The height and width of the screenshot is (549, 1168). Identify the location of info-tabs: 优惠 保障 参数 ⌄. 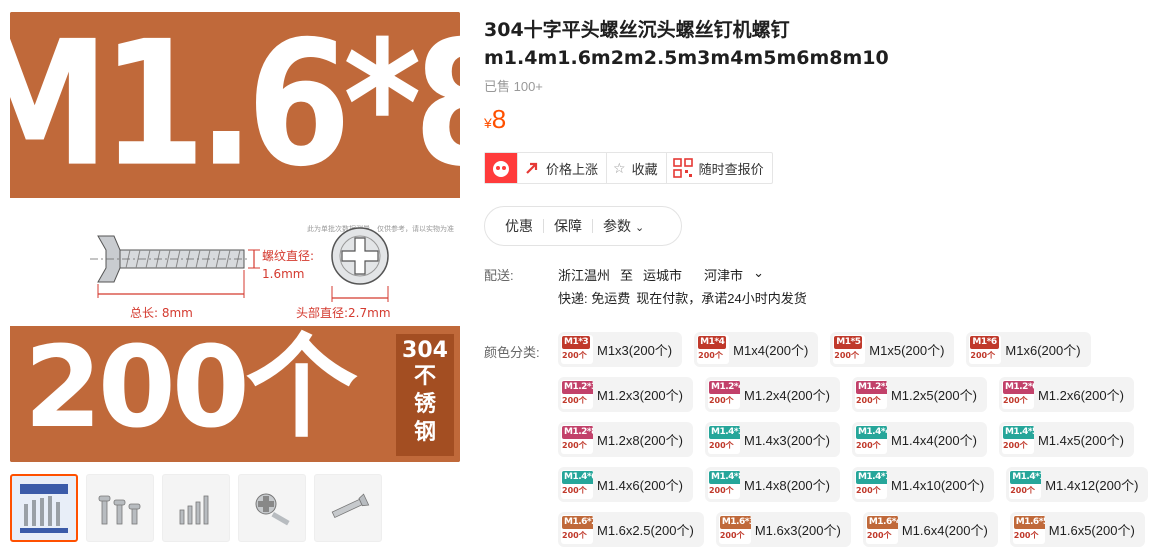
(583, 226).